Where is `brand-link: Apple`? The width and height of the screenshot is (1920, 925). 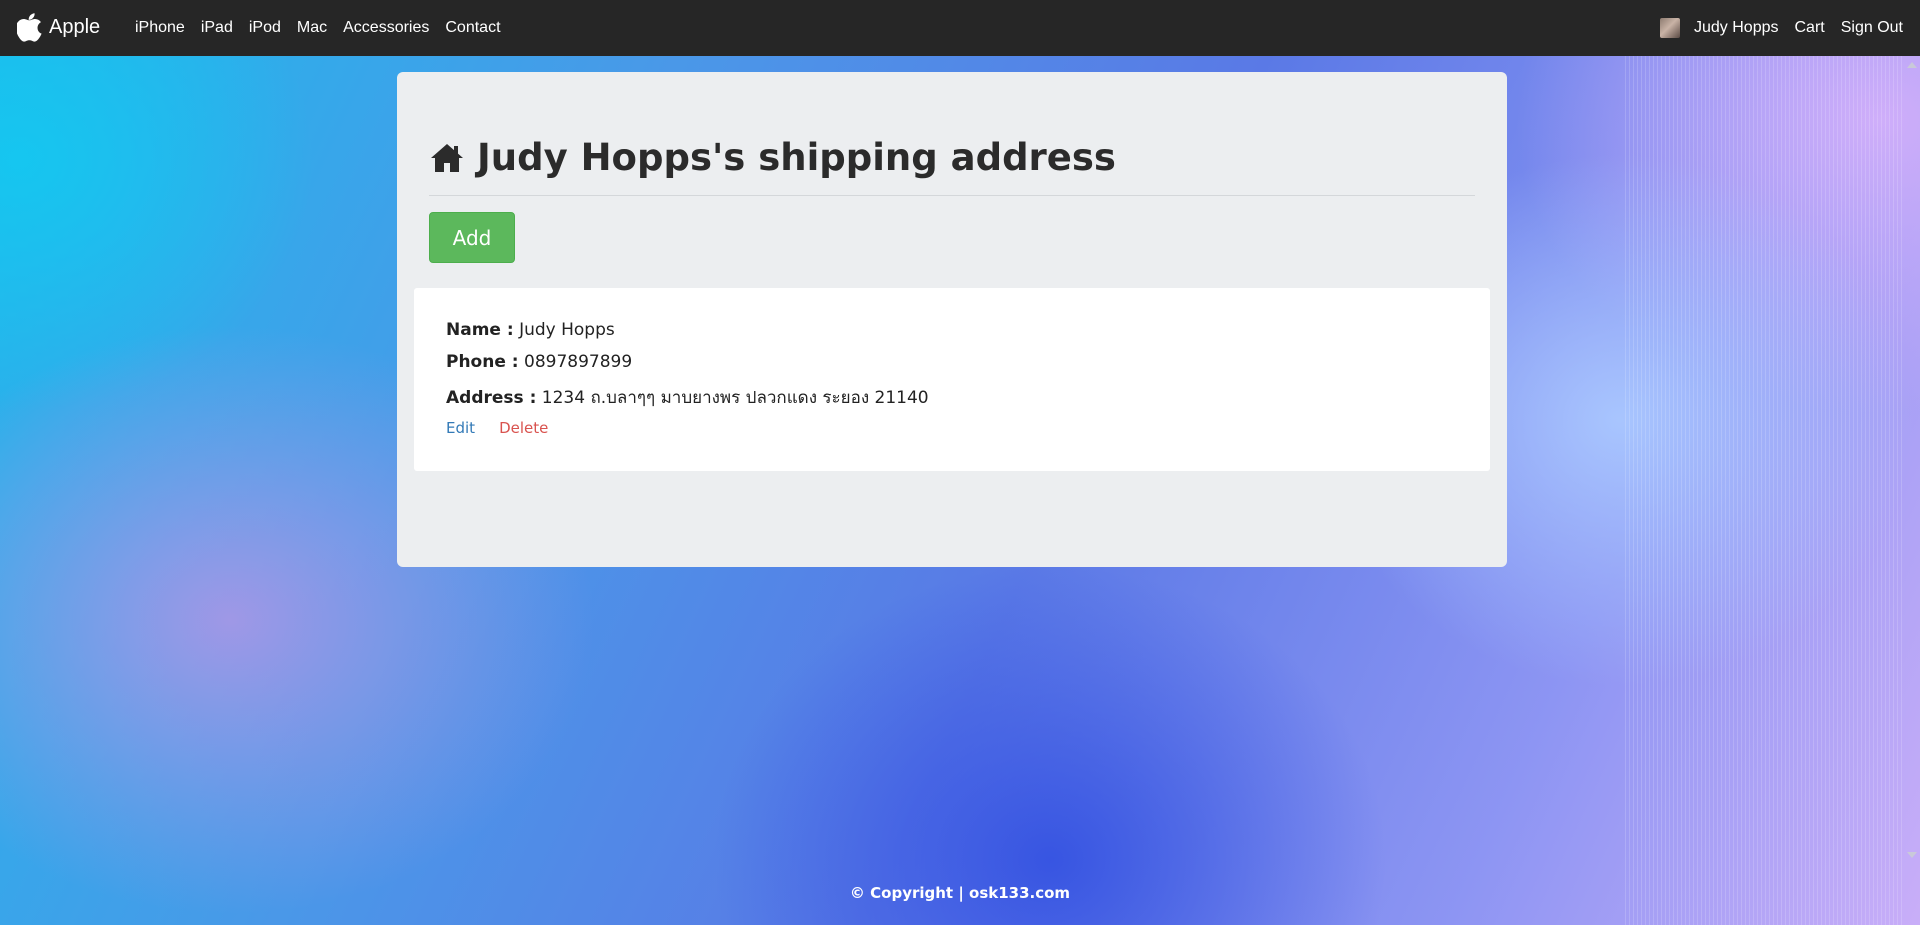
brand-link: Apple is located at coordinates (58, 27).